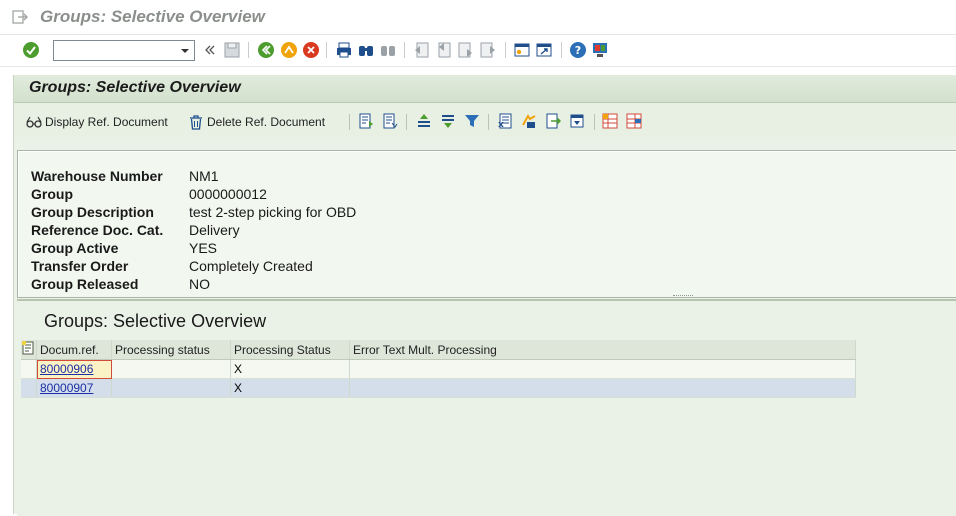  I want to click on column-header: Docum.ref., so click(74, 350).